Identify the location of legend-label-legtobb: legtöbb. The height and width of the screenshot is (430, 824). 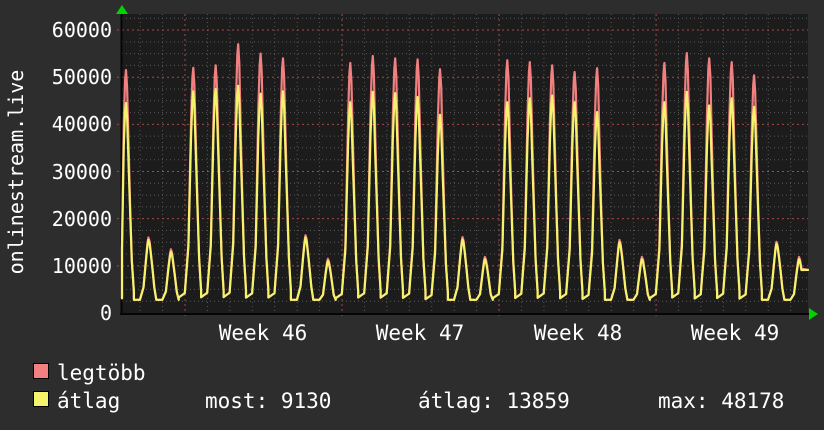
(101, 373).